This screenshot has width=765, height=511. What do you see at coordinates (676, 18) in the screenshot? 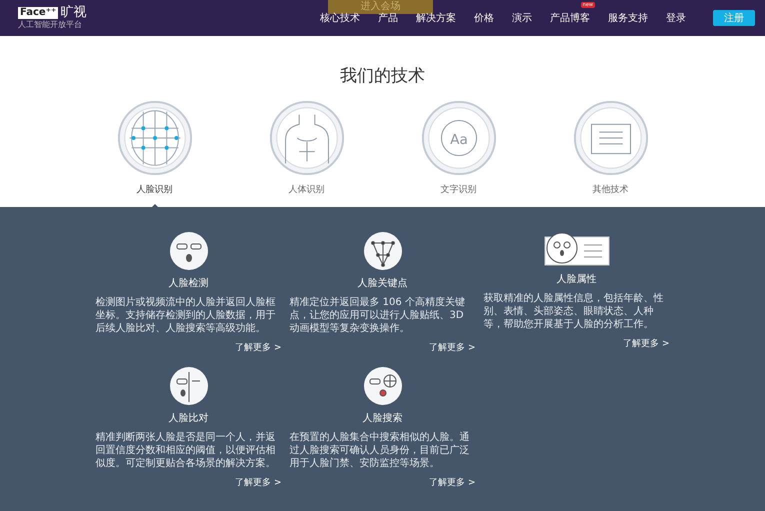
I see `nav-link: 登录` at bounding box center [676, 18].